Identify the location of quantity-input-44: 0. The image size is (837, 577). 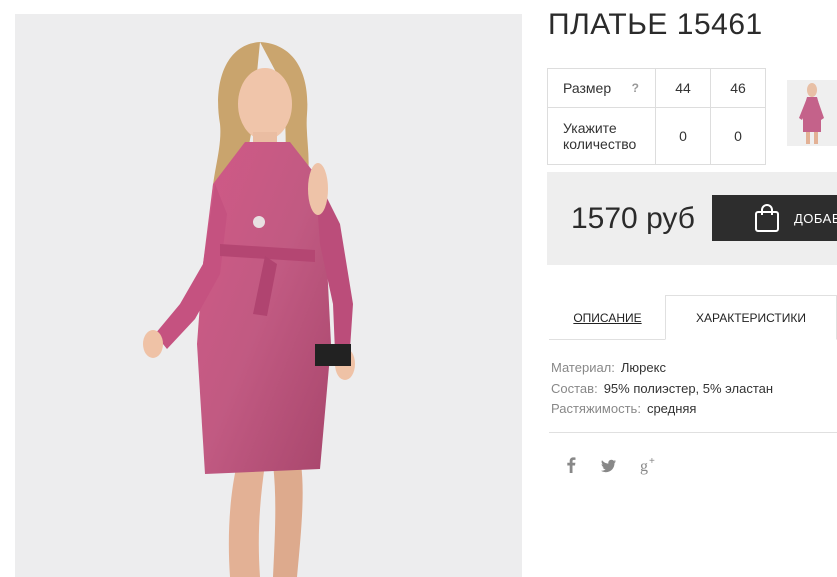
(683, 136).